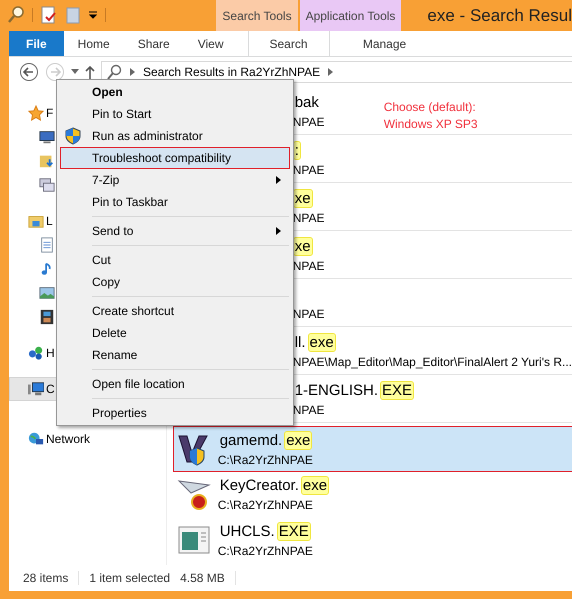 The height and width of the screenshot is (599, 572). Describe the element at coordinates (202, 578) in the screenshot. I see `selection-size: 4.58 MB` at that location.